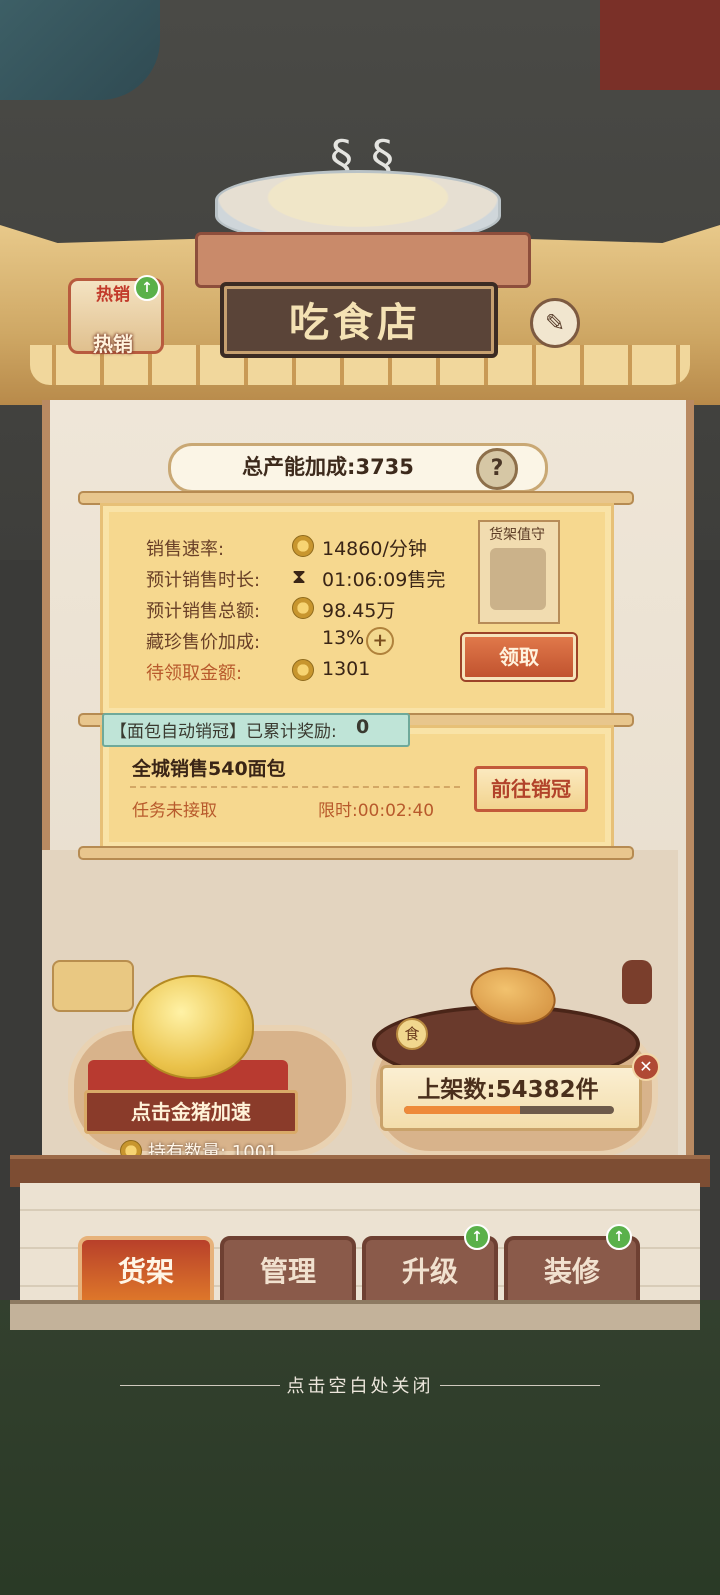 The height and width of the screenshot is (1595, 720). Describe the element at coordinates (376, 811) in the screenshot. I see `task-time-limit: 限时:00:02:40` at that location.